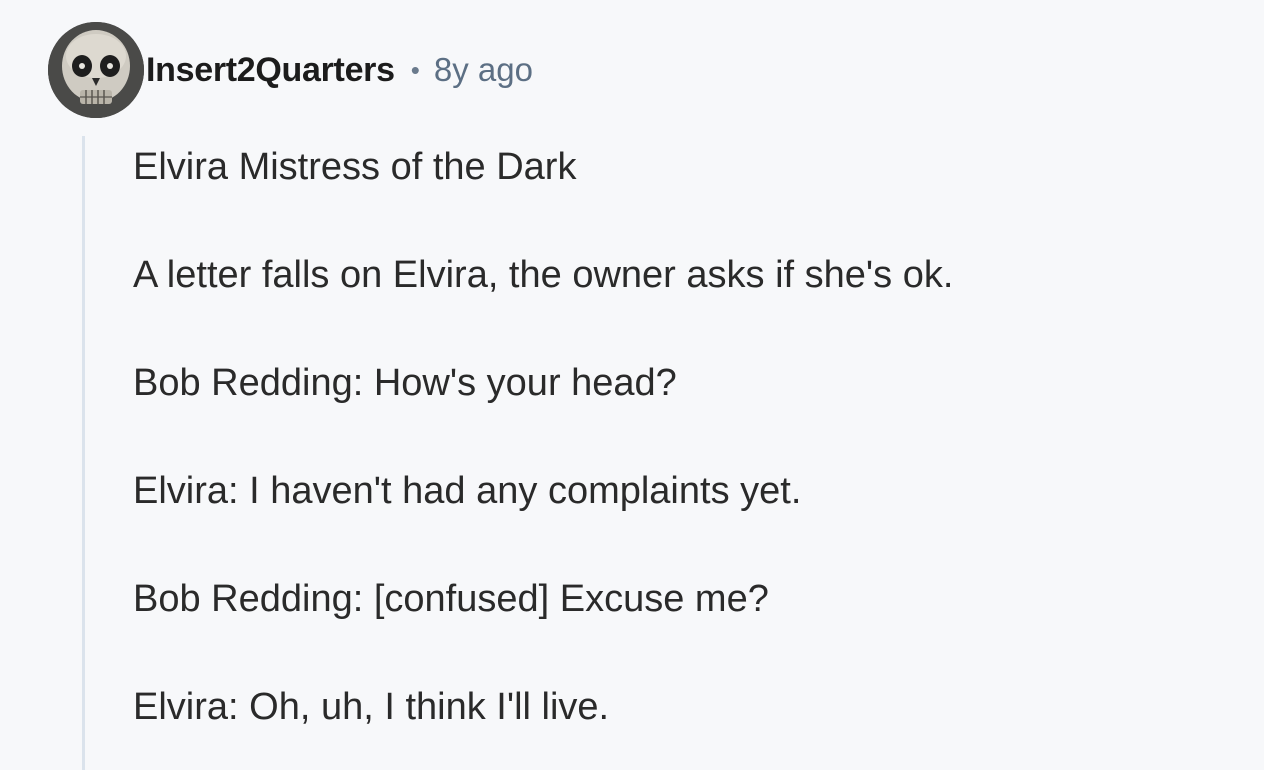  I want to click on comment-paragraph: Elvira Mistress of the Dark, so click(355, 167).